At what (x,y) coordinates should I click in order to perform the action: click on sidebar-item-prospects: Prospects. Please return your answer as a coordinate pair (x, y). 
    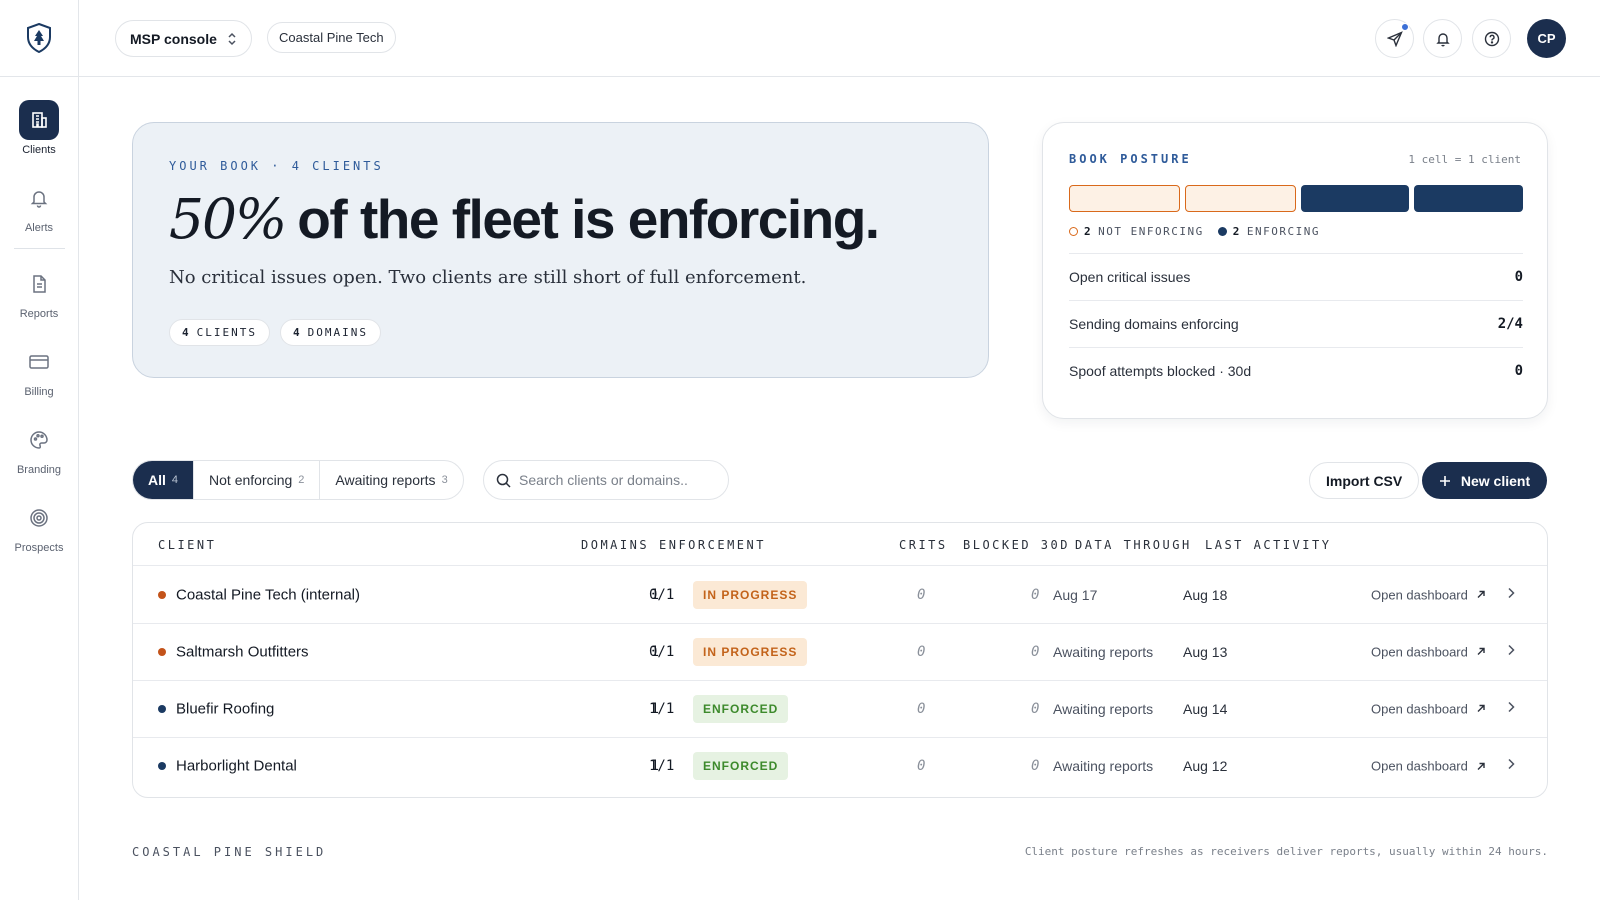
    Looking at the image, I should click on (39, 526).